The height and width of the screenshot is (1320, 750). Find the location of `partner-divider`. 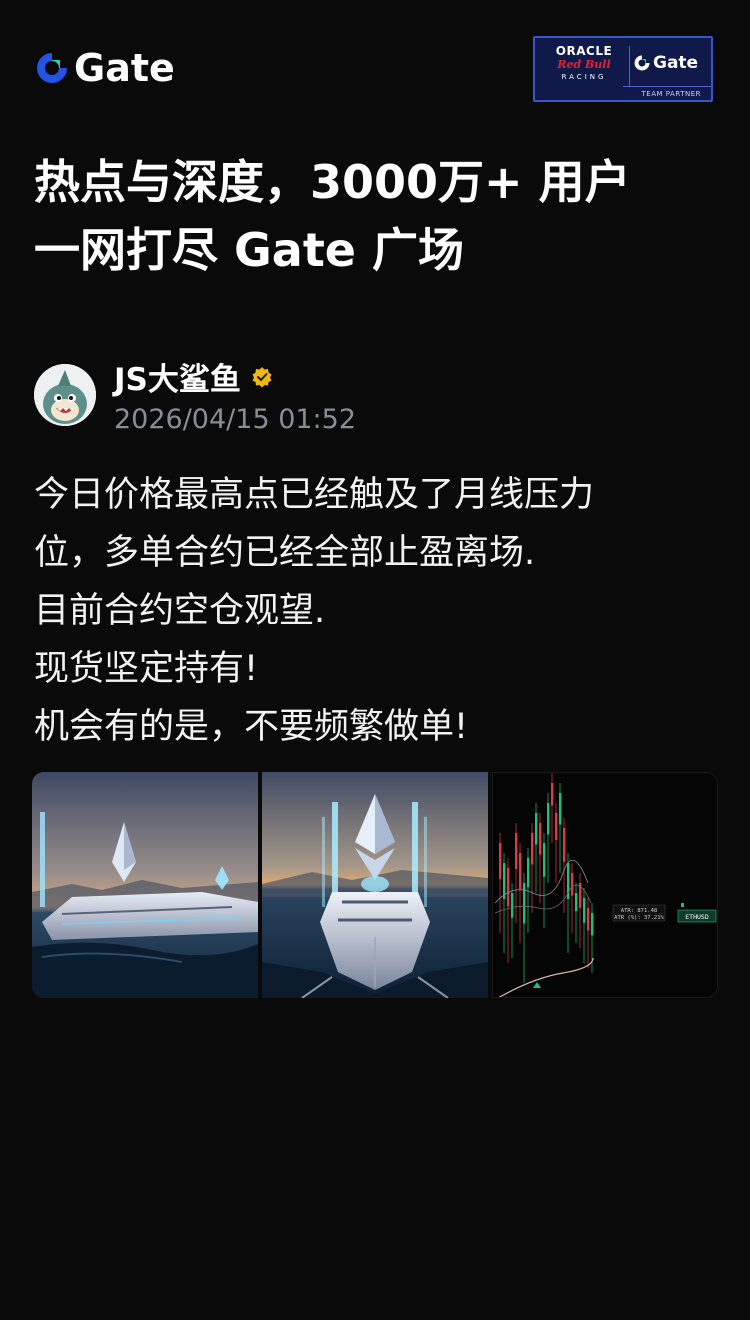

partner-divider is located at coordinates (629, 66).